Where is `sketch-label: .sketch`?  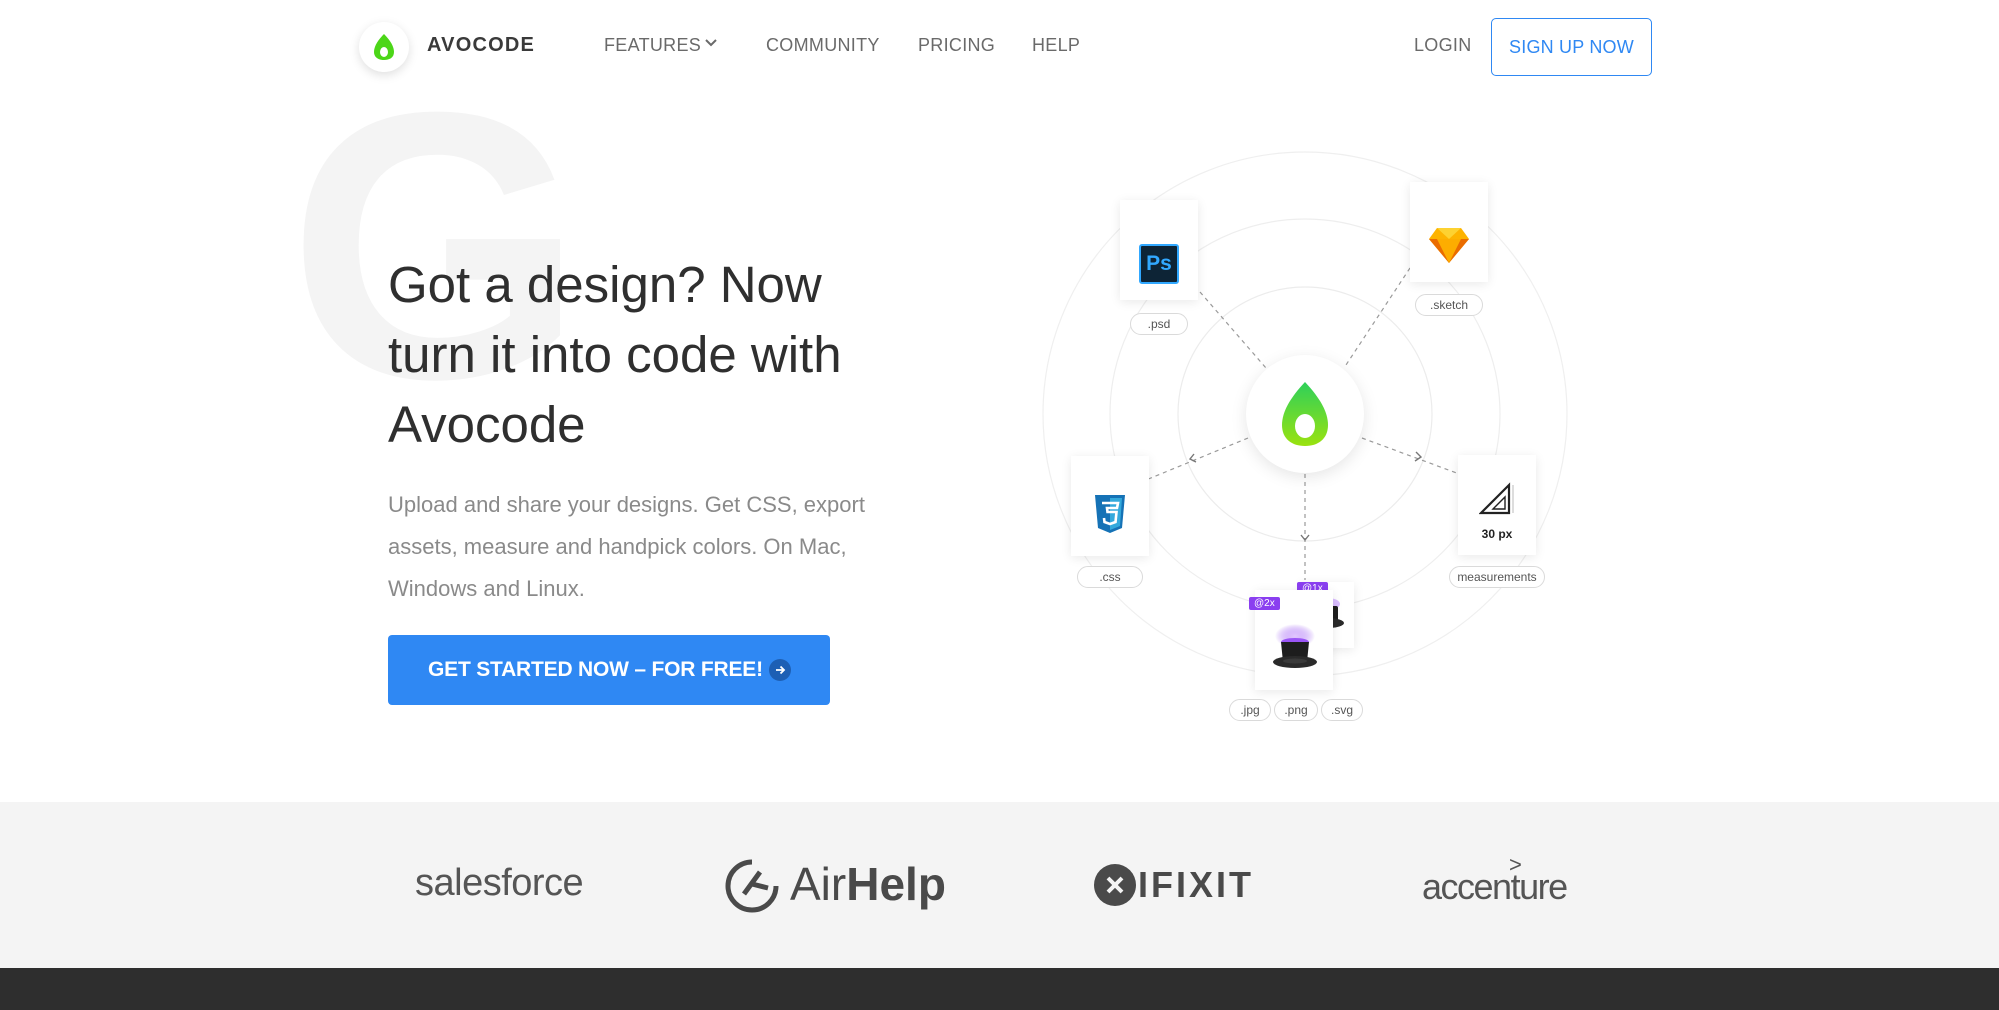 sketch-label: .sketch is located at coordinates (1449, 305).